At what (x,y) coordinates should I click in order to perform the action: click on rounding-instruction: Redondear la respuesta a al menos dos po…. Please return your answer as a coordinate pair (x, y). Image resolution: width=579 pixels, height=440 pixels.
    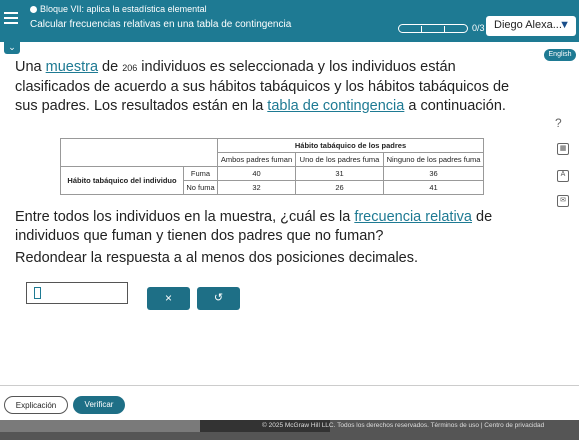
    Looking at the image, I should click on (217, 258).